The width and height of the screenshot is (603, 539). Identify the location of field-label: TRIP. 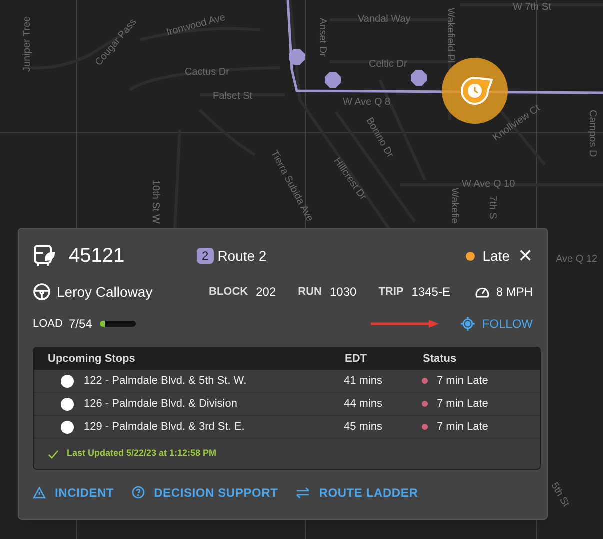
(391, 292).